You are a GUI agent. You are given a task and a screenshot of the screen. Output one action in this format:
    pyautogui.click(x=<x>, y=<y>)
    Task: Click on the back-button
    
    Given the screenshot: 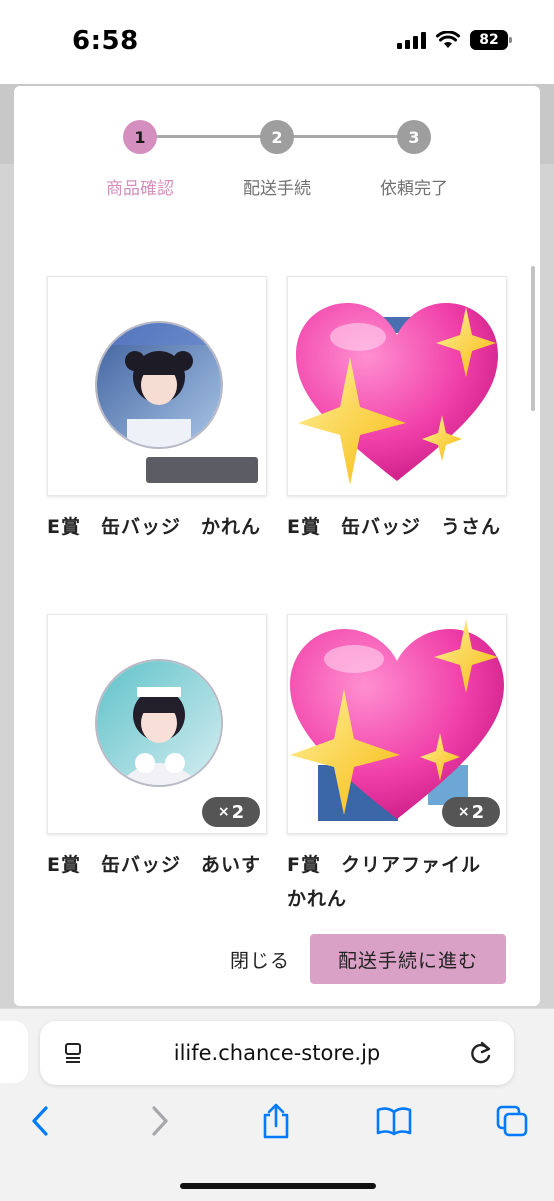 What is the action you would take?
    pyautogui.click(x=40, y=1121)
    